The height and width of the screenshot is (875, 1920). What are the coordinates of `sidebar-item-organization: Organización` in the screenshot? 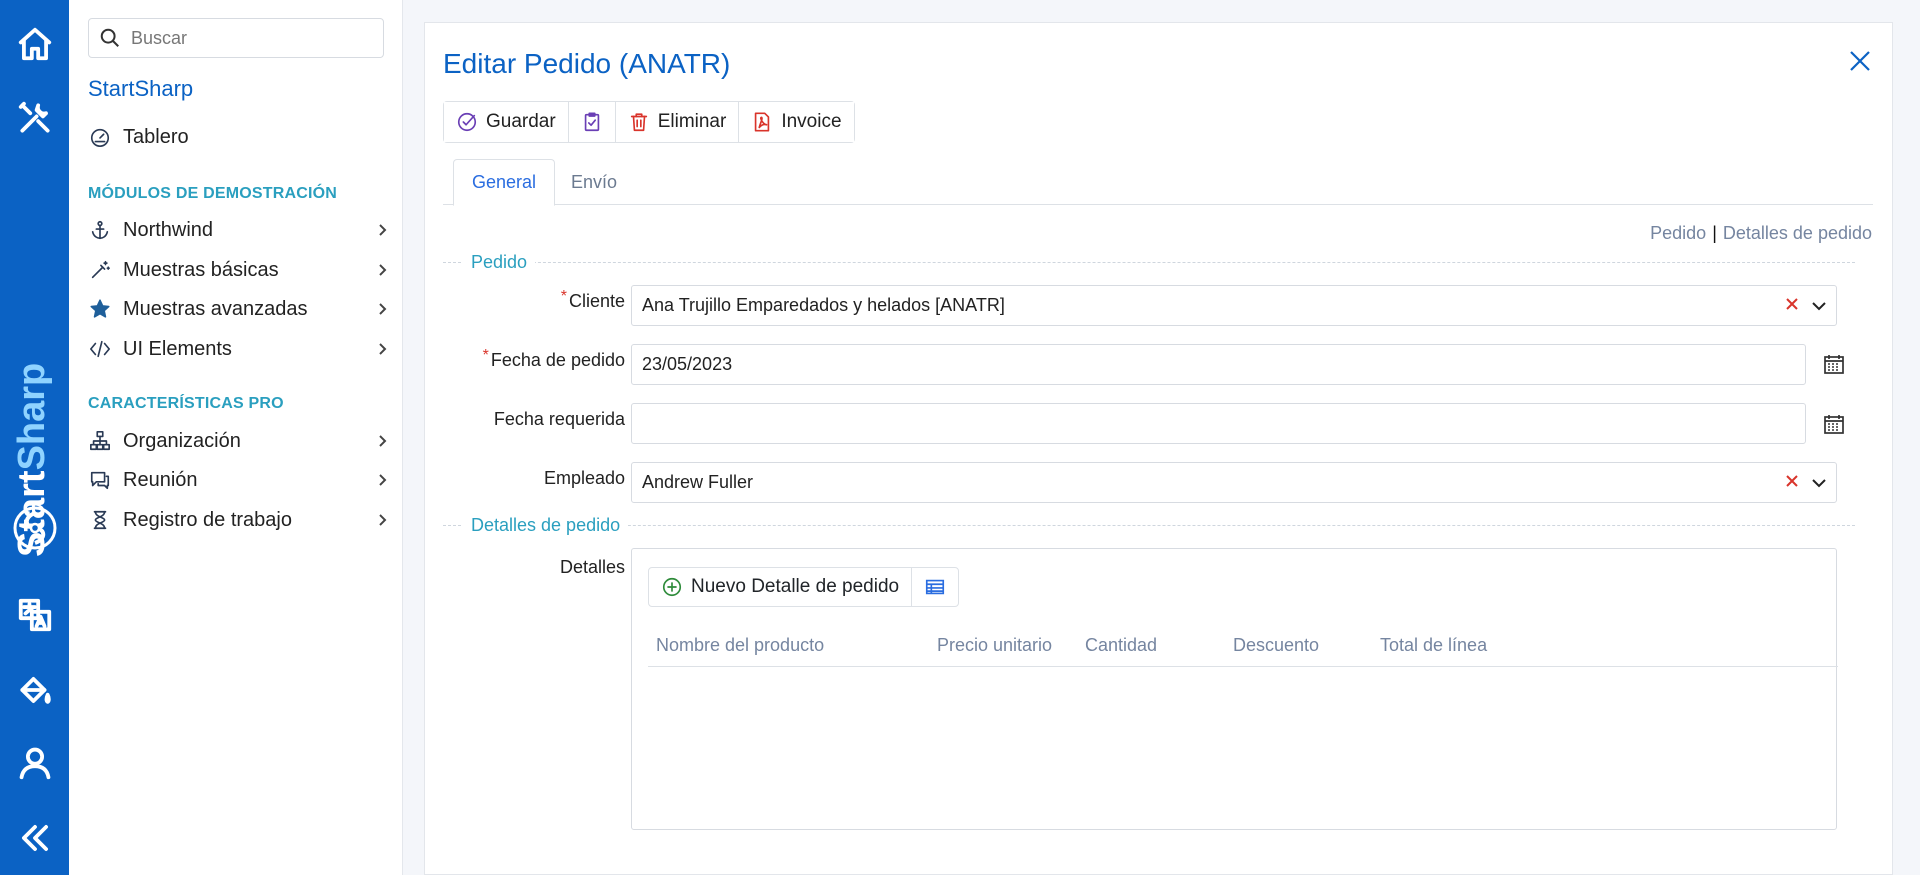 It's located at (239, 441).